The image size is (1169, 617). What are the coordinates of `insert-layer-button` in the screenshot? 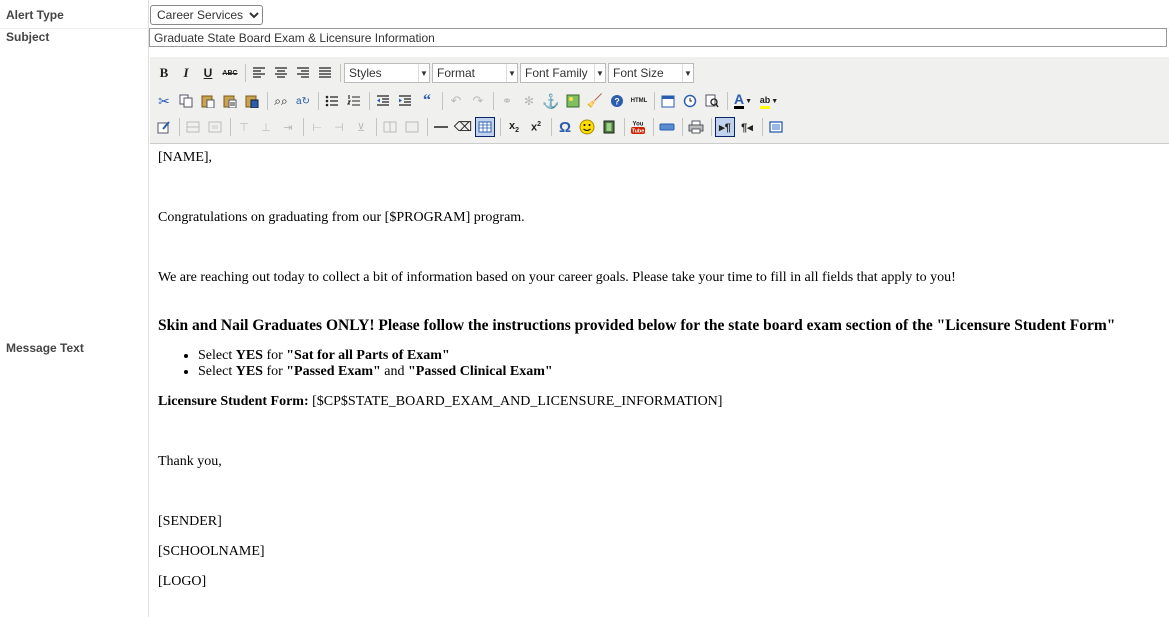 It's located at (667, 127).